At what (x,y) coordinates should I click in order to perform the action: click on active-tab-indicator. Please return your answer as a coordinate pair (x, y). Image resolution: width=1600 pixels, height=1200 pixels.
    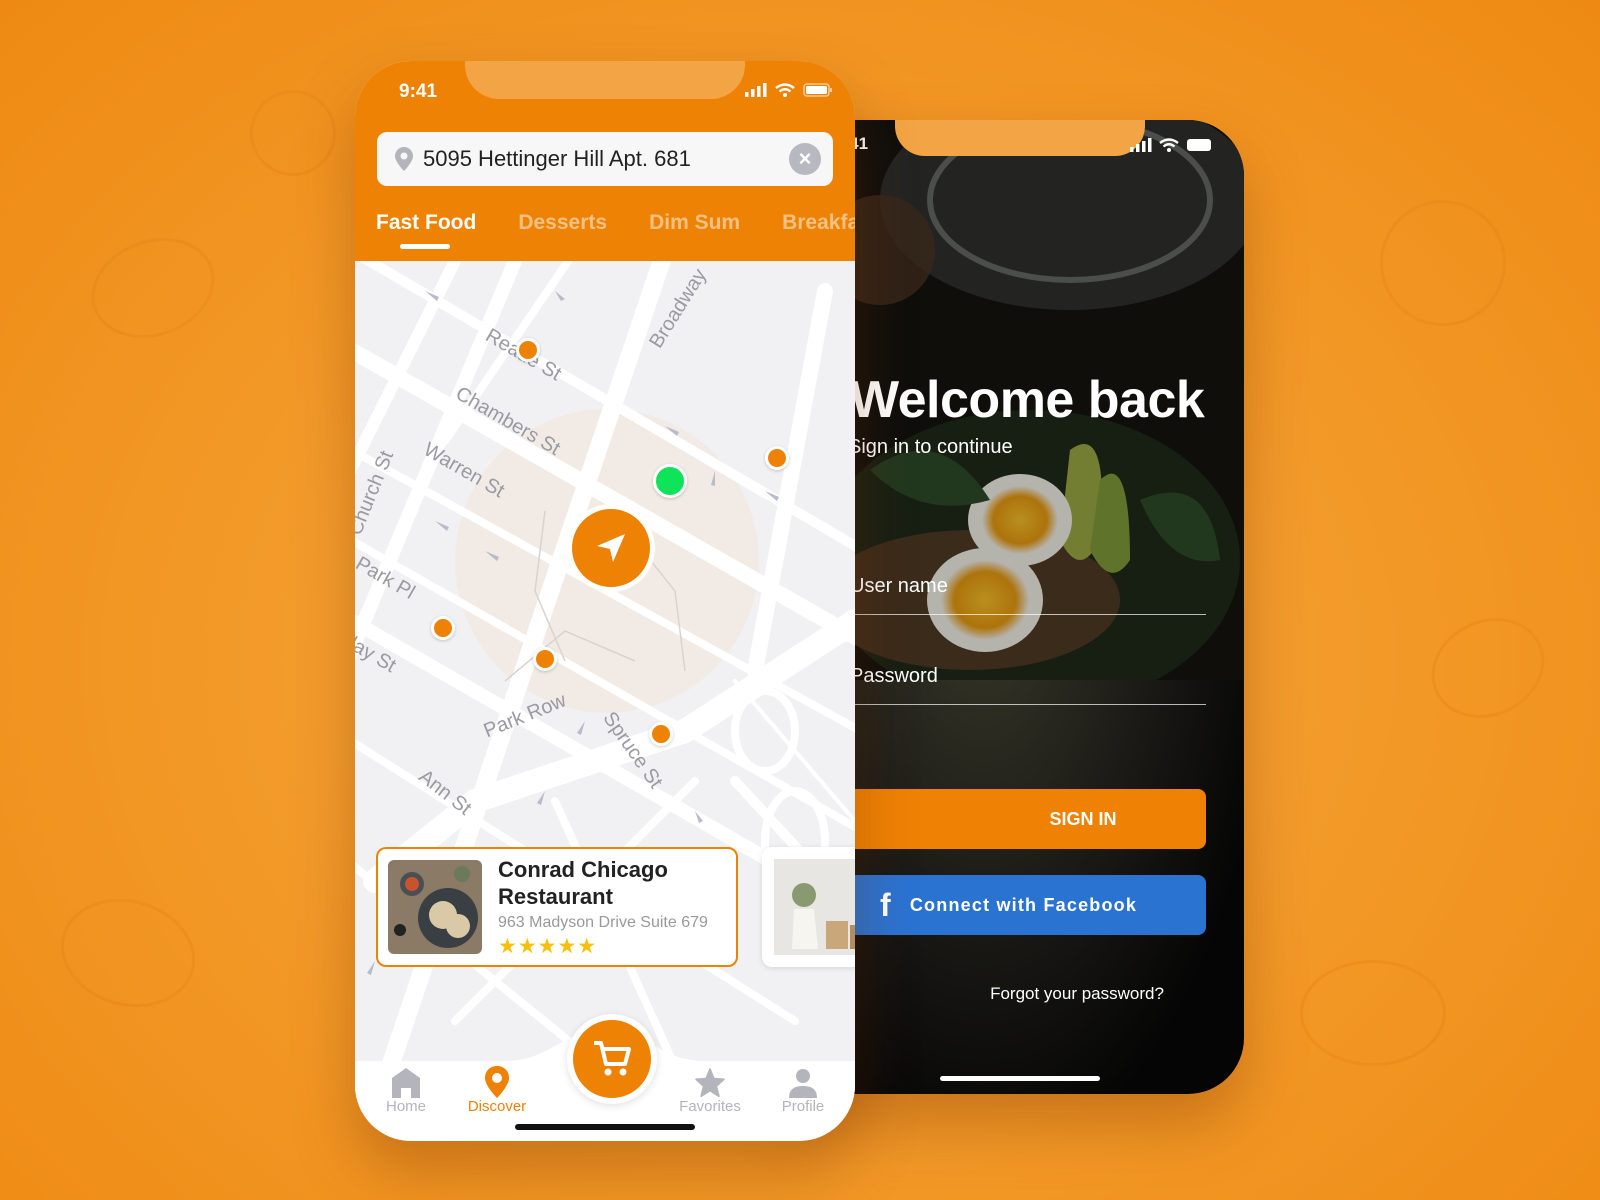
    Looking at the image, I should click on (425, 246).